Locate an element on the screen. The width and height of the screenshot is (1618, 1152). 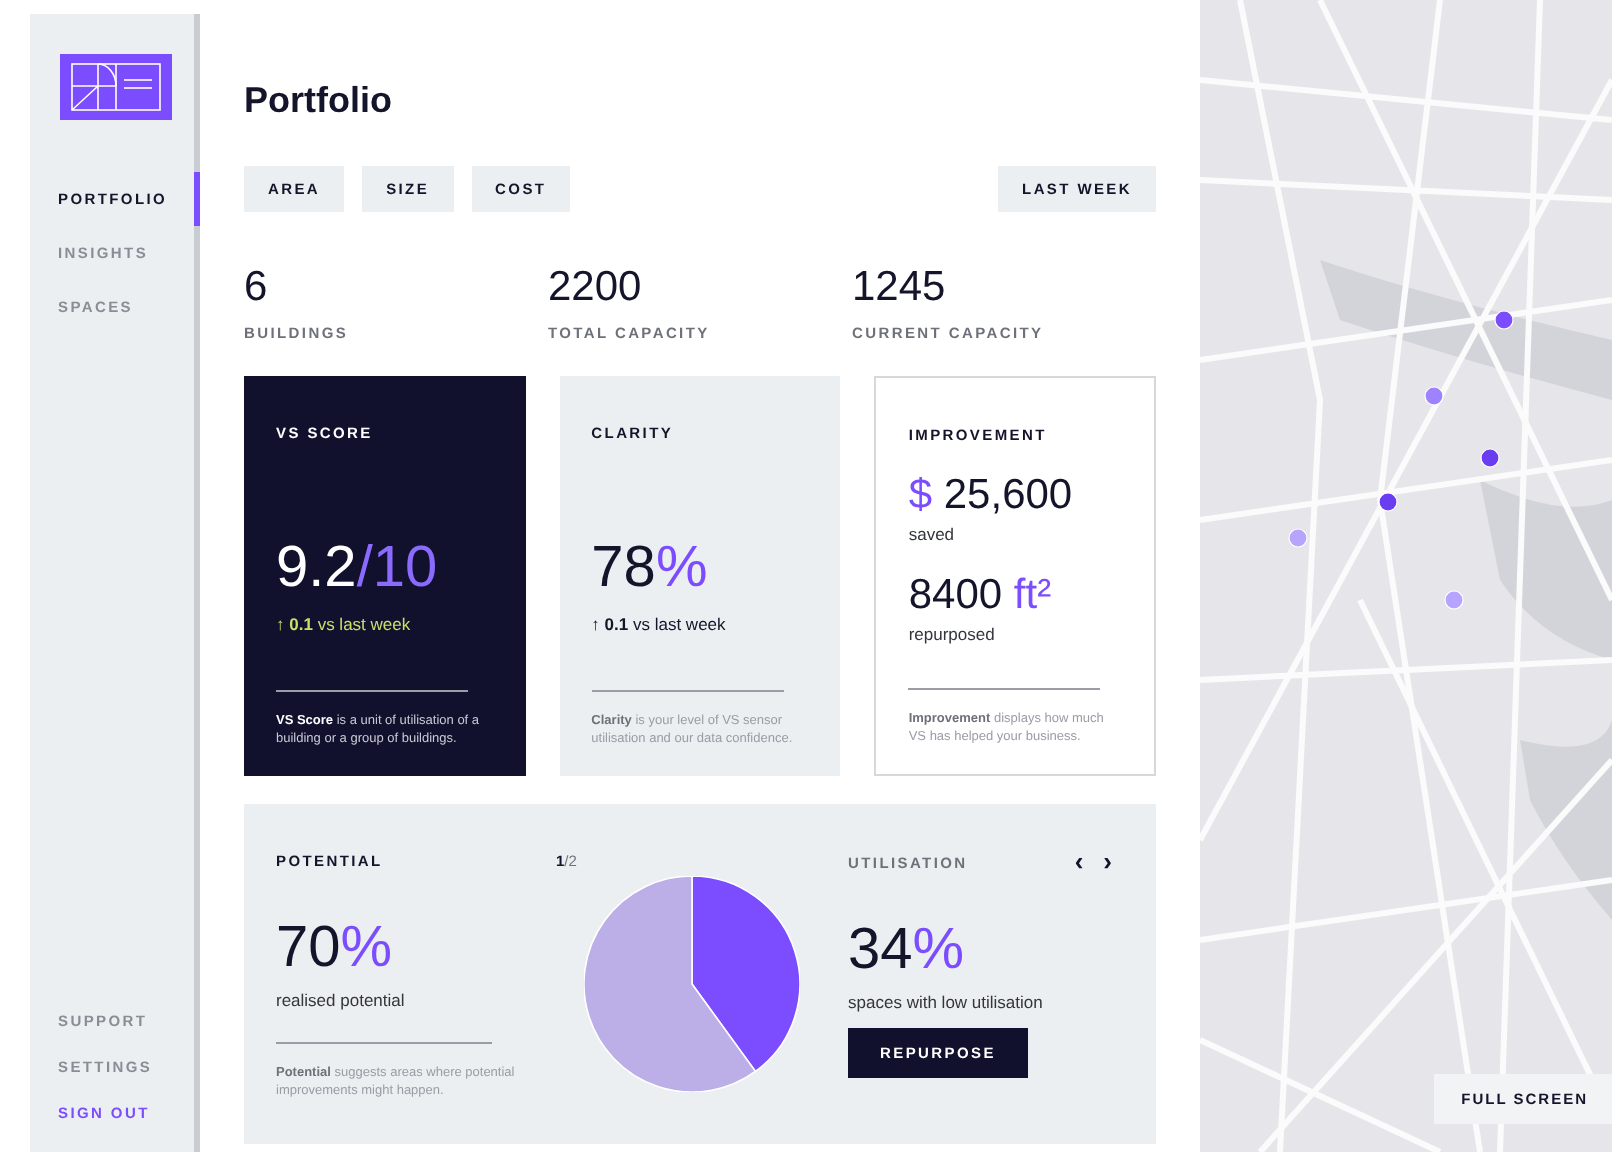
logo-icon is located at coordinates (116, 87).